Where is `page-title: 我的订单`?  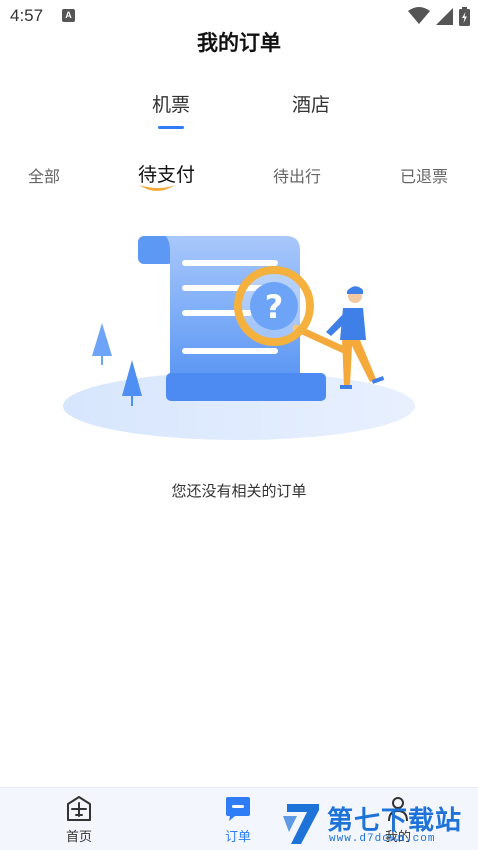 page-title: 我的订单 is located at coordinates (239, 43).